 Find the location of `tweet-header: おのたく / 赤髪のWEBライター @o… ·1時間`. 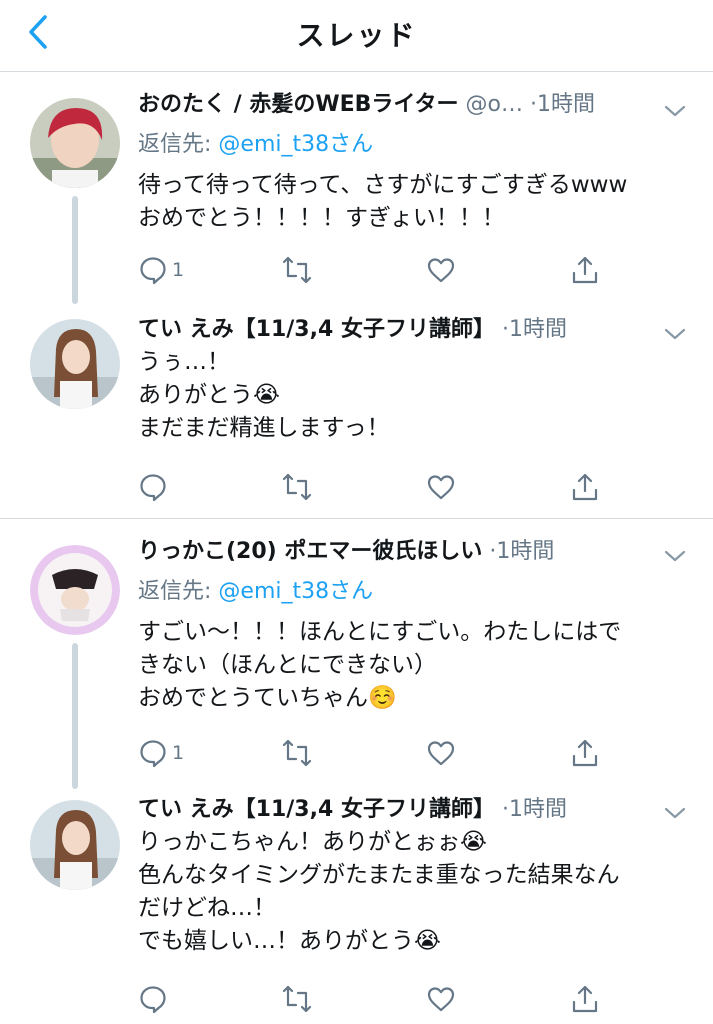

tweet-header: おのたく / 赤髪のWEBライター @o… ·1時間 is located at coordinates (395, 105).